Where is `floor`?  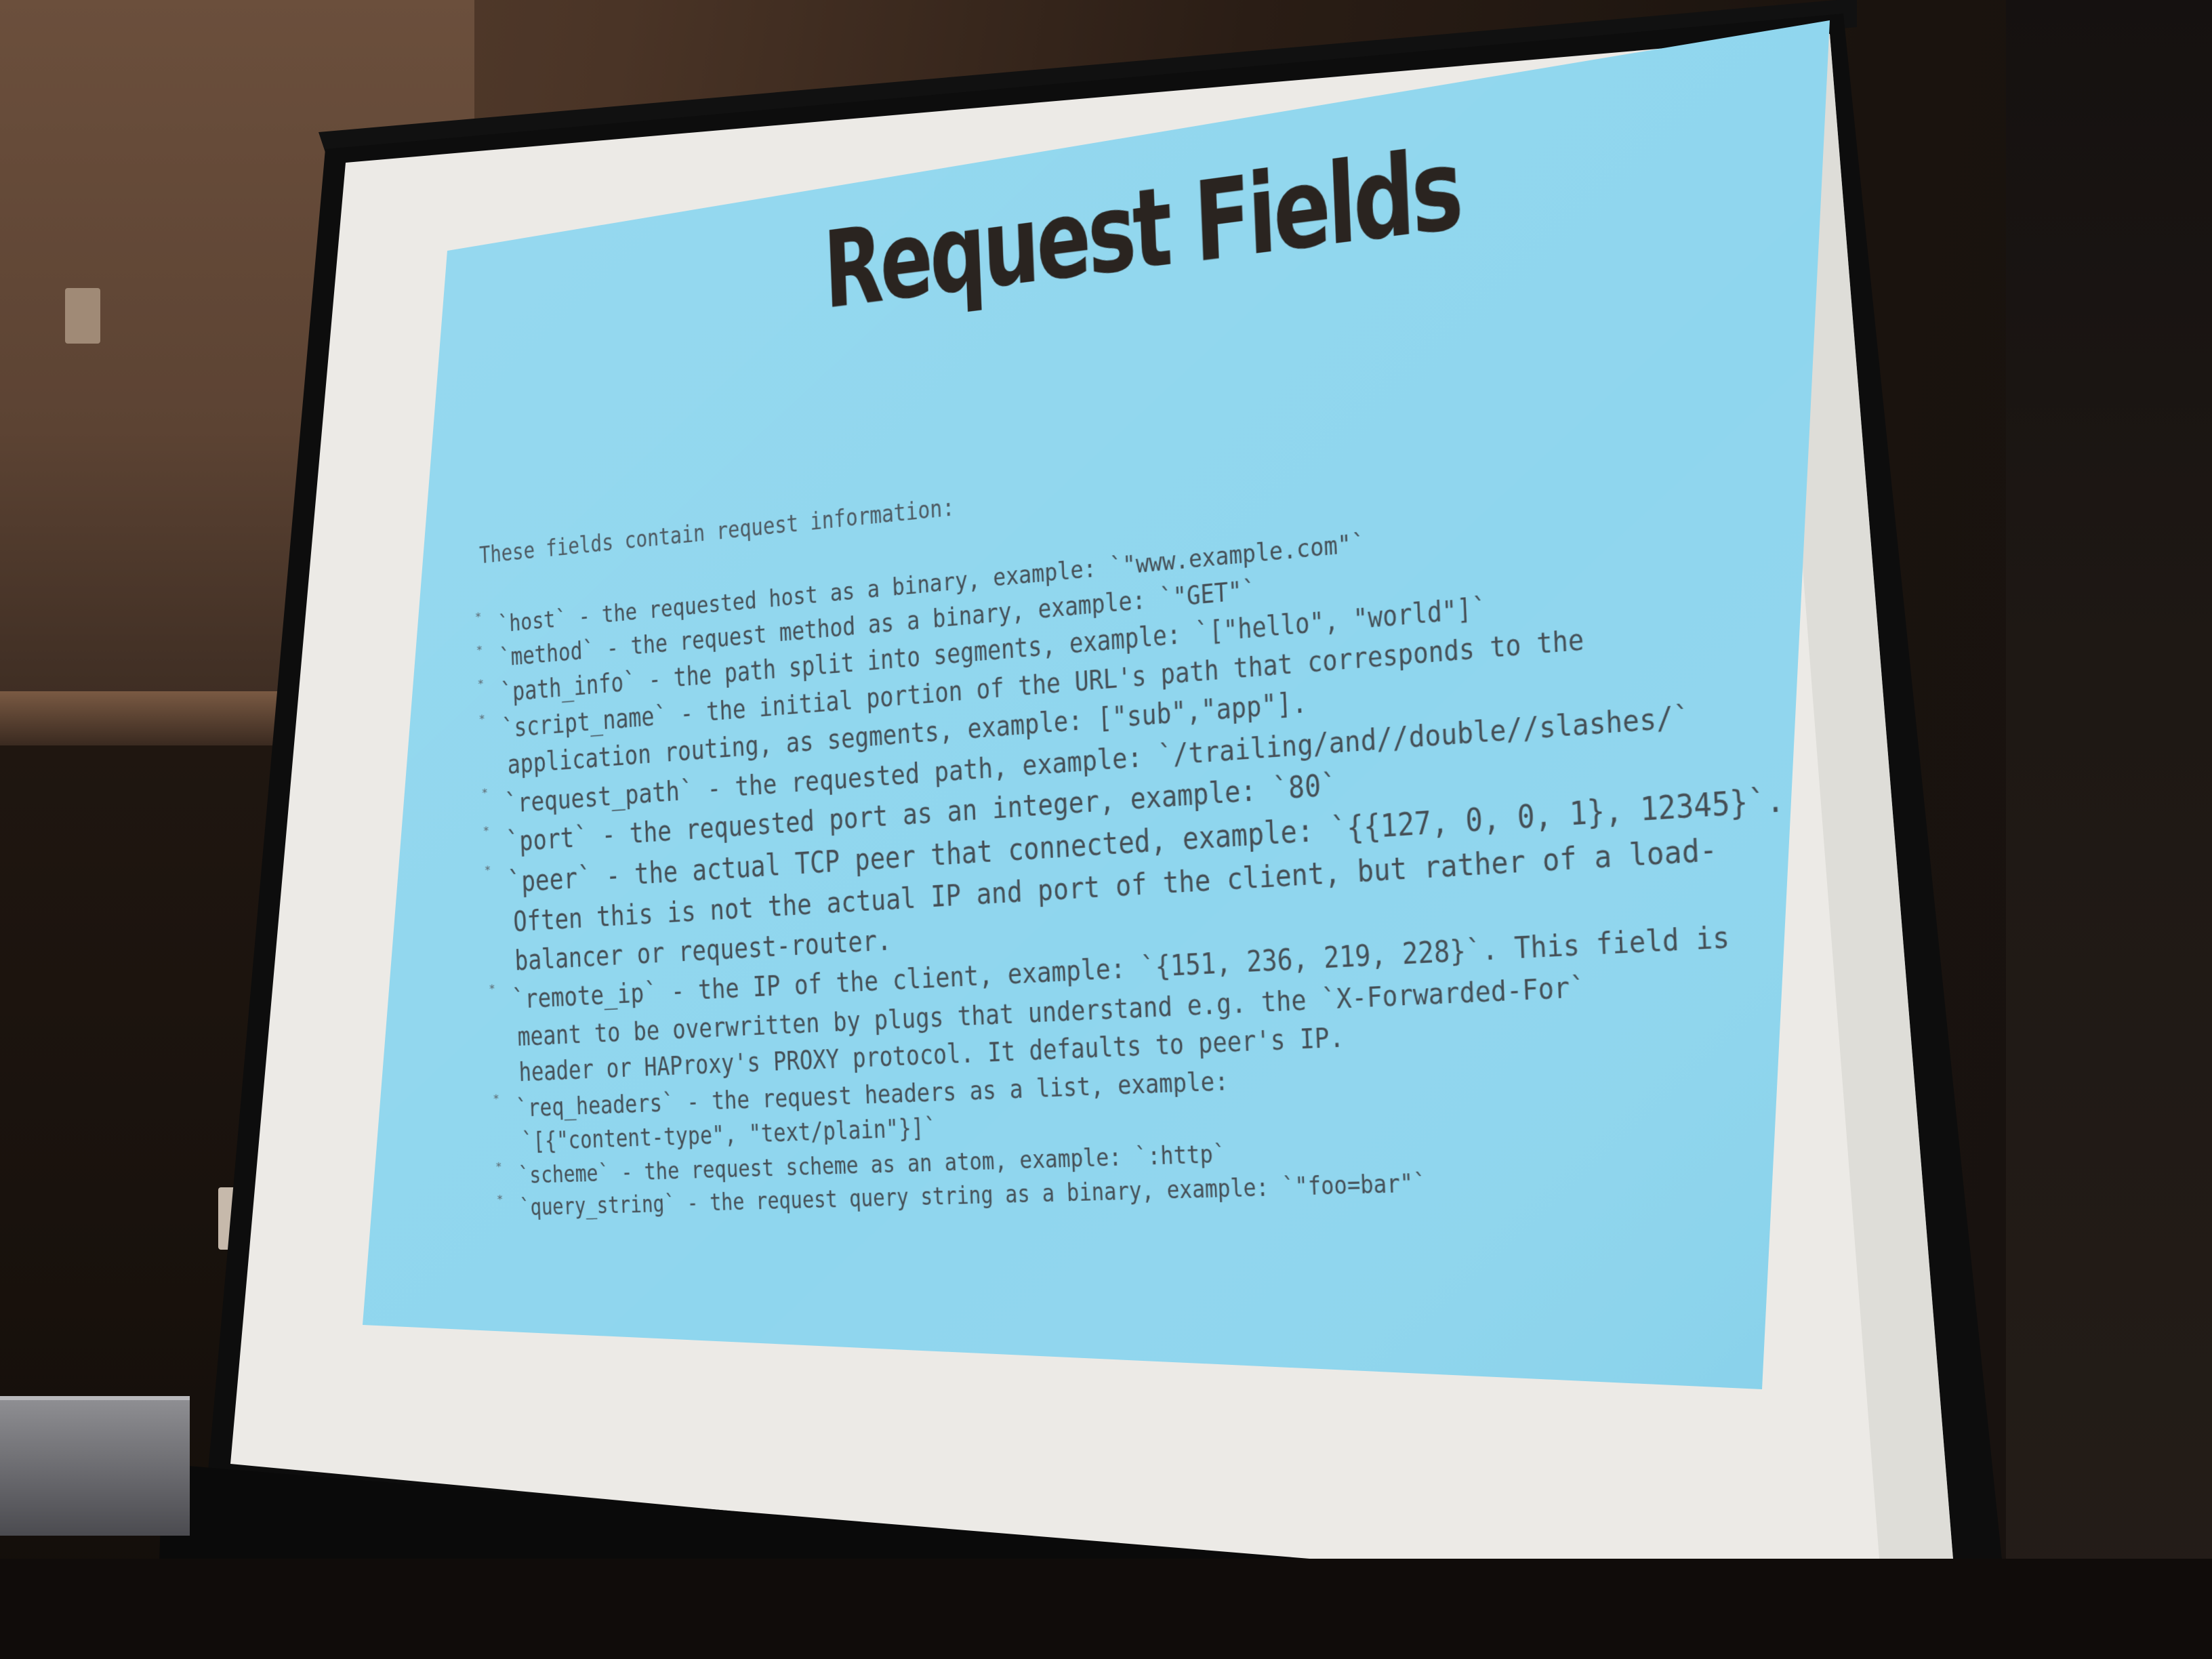
floor is located at coordinates (1106, 1609).